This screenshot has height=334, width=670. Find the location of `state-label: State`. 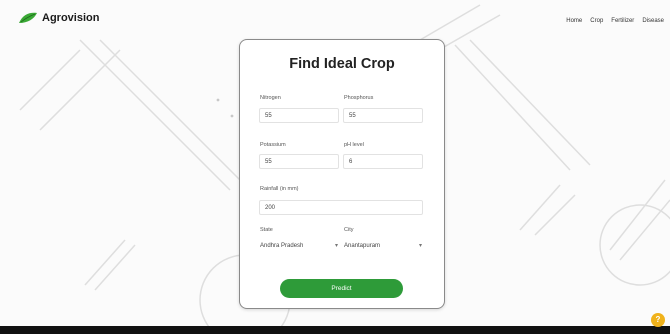

state-label: State is located at coordinates (266, 230).